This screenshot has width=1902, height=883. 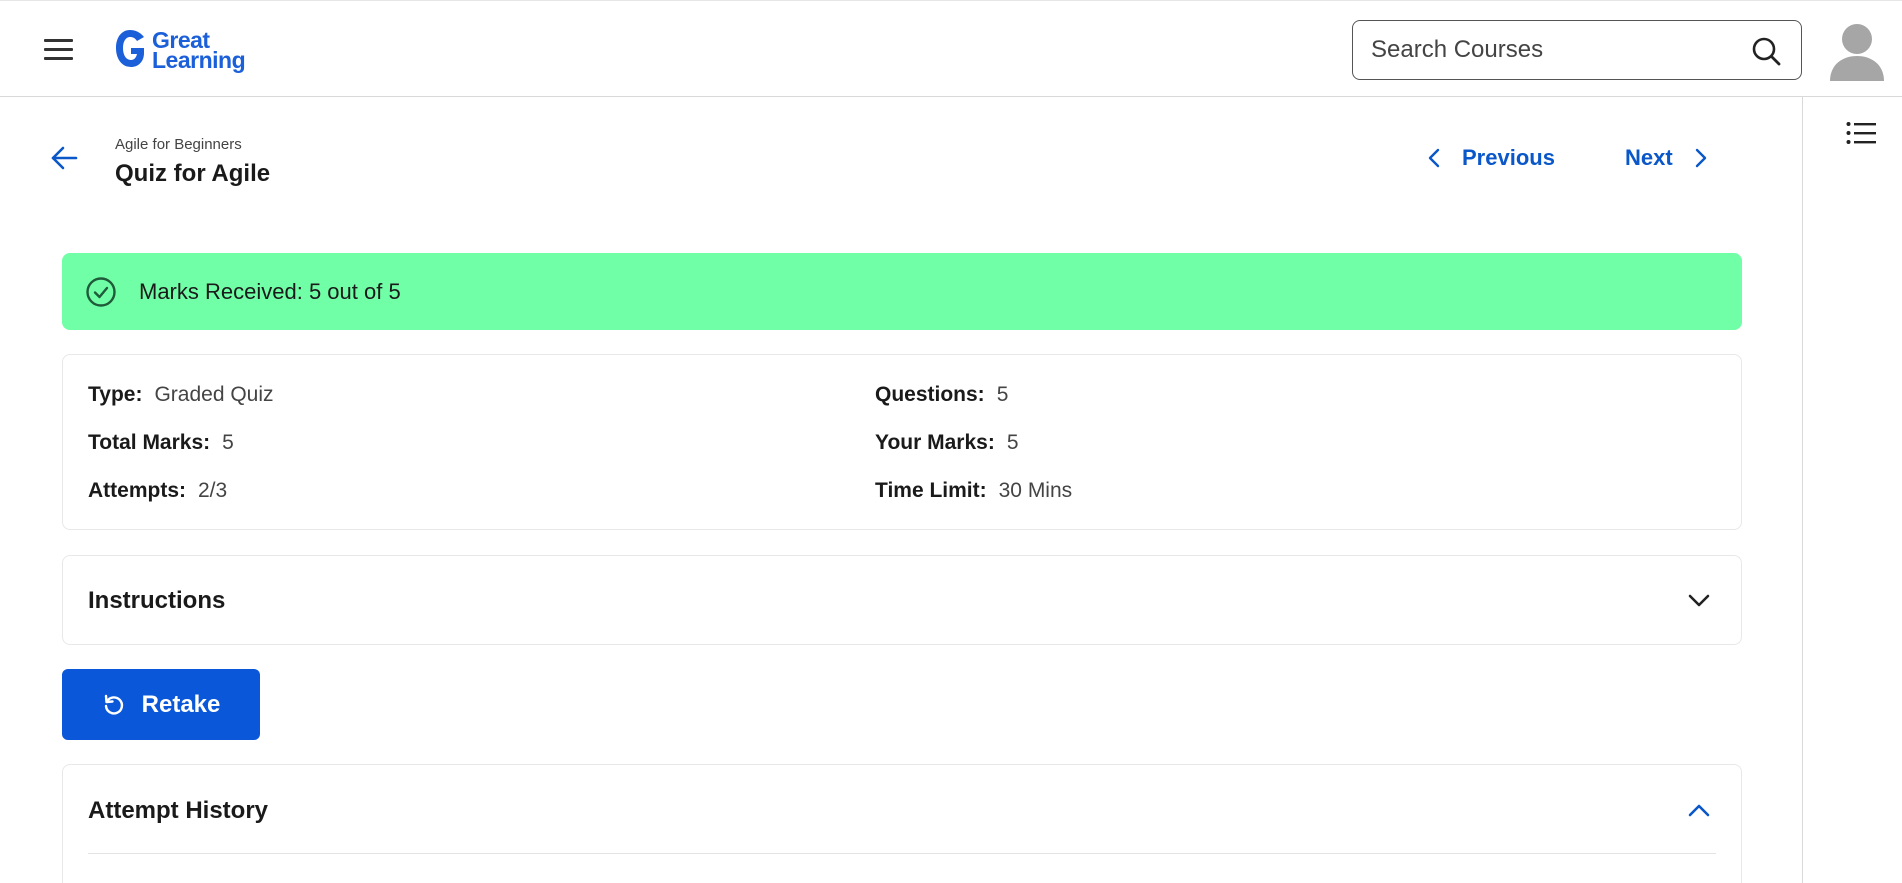 I want to click on chevron-right-icon, so click(x=1700, y=158).